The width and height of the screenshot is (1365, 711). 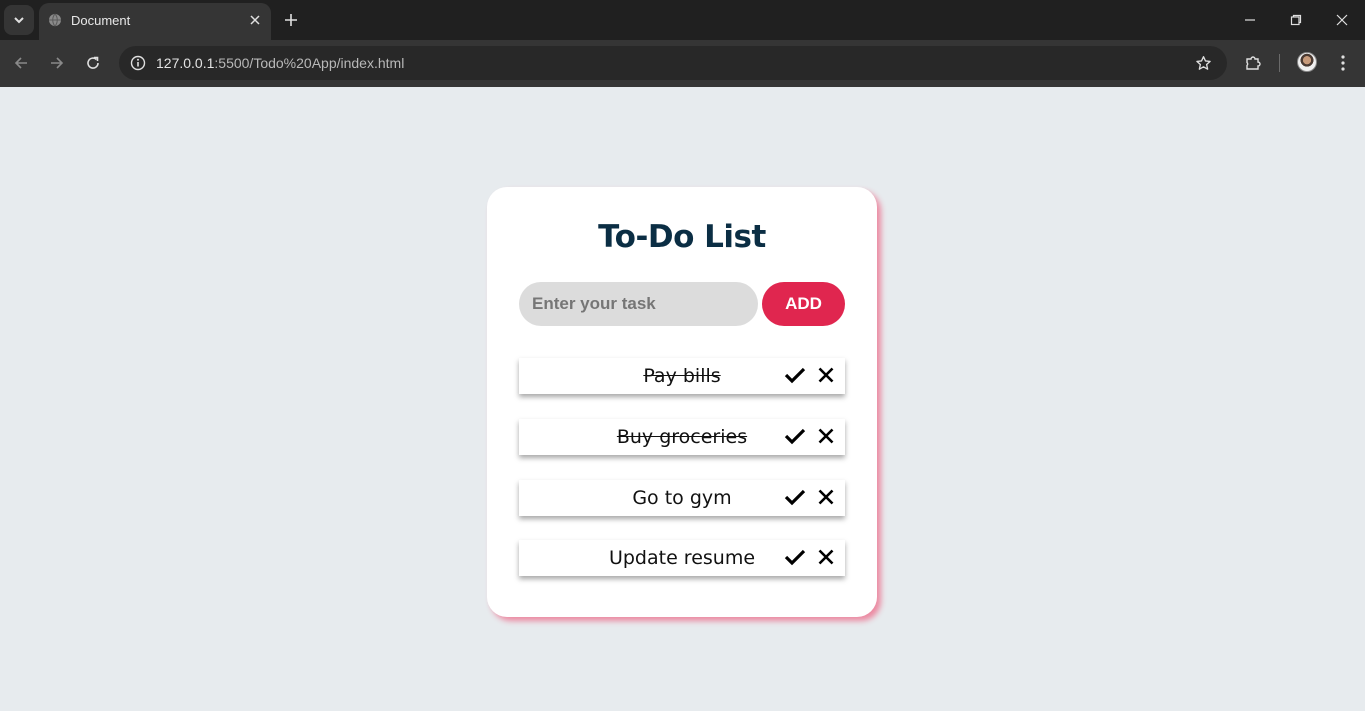 I want to click on task-input, so click(x=638, y=304).